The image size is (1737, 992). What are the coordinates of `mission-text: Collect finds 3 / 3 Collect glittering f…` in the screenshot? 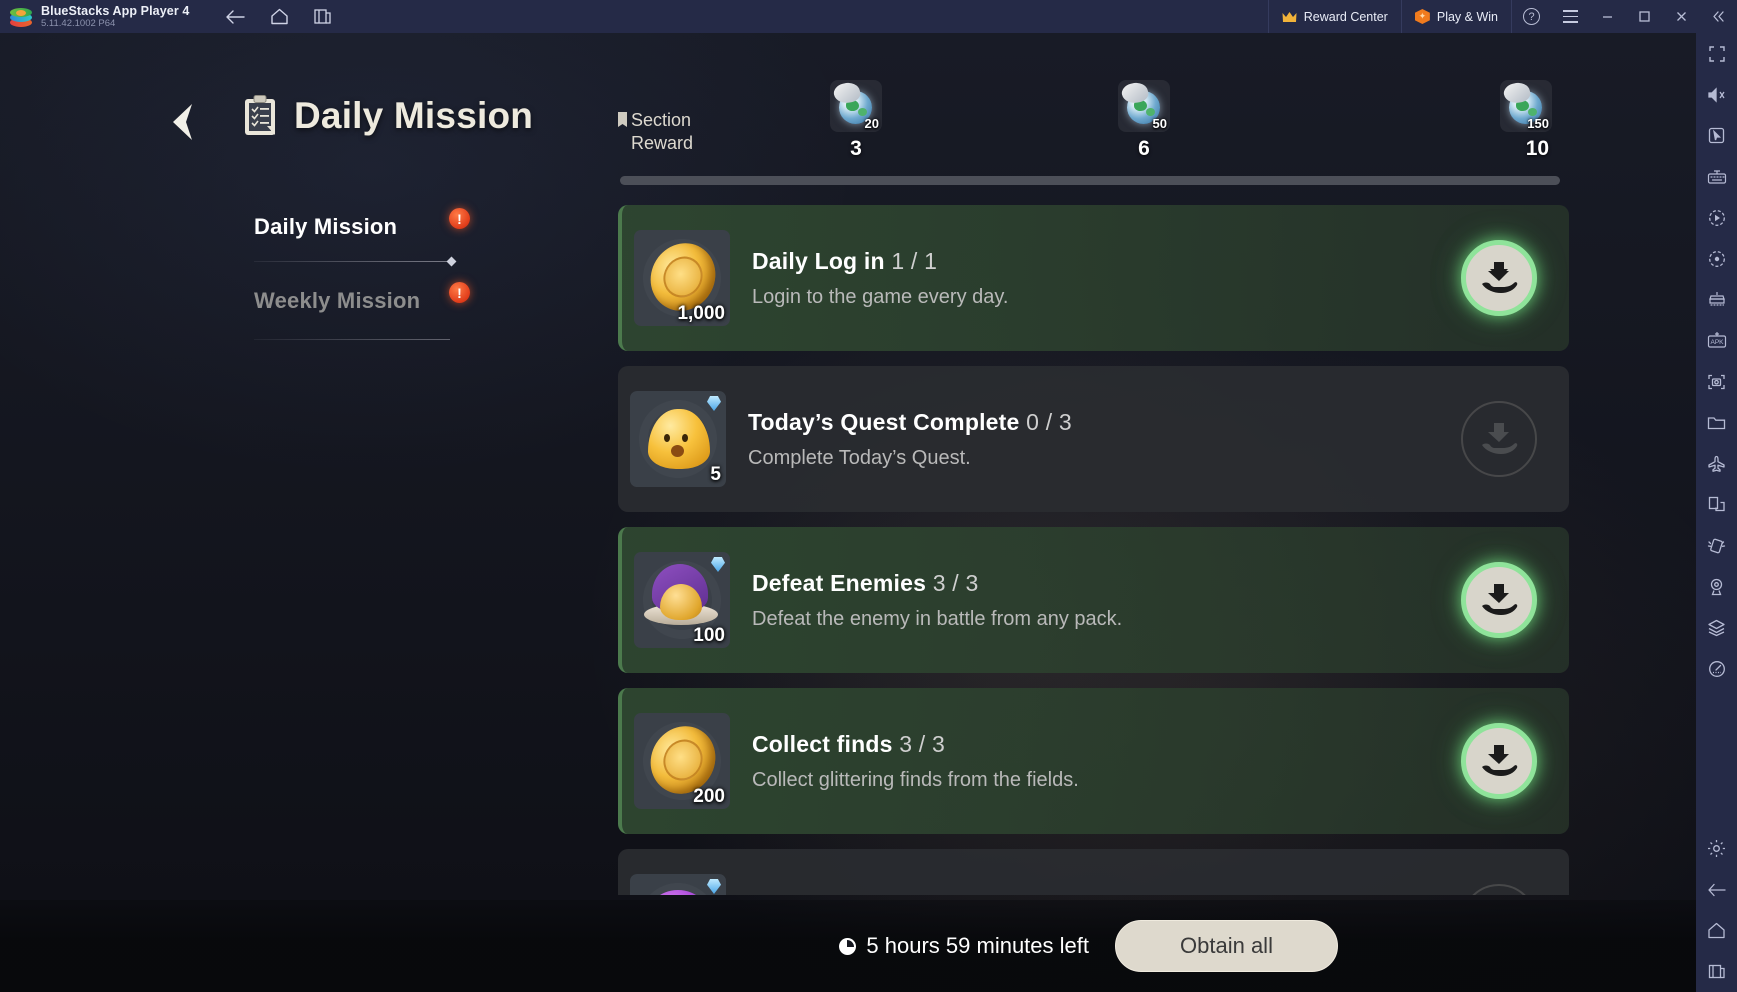 It's located at (1106, 761).